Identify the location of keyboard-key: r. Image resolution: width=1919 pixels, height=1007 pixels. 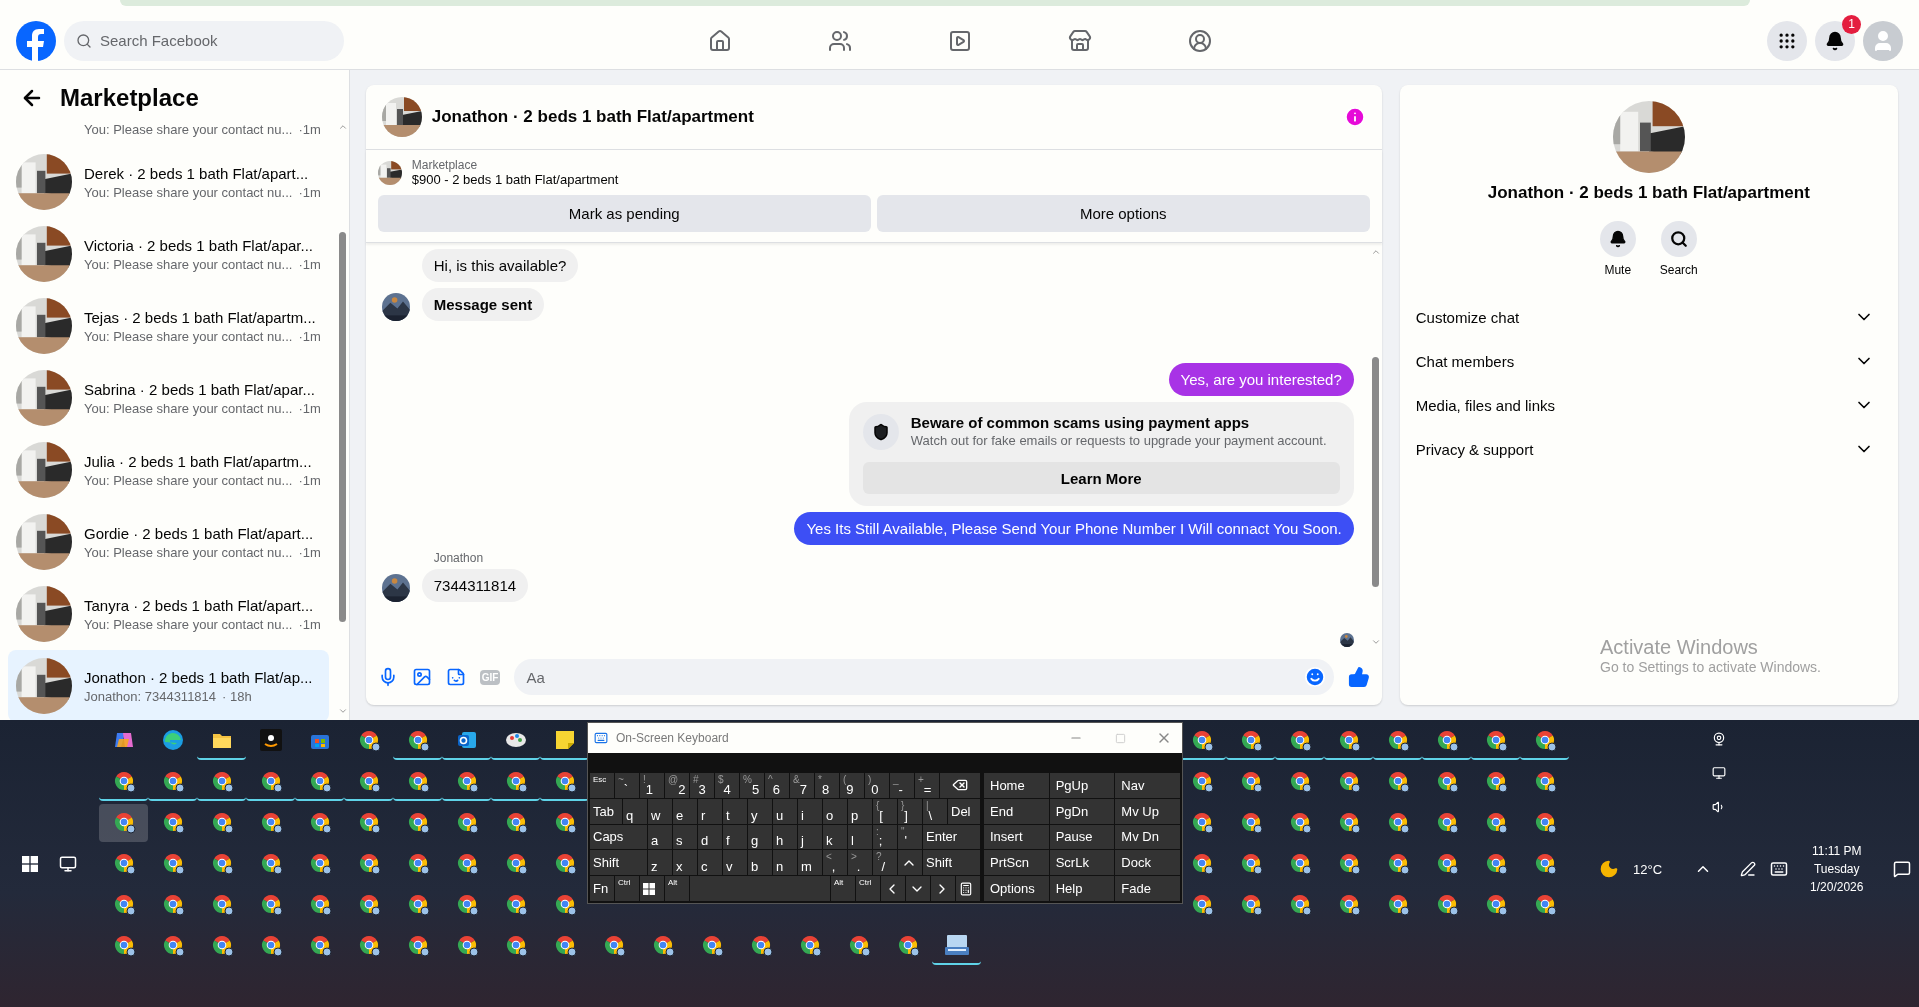
(710, 811).